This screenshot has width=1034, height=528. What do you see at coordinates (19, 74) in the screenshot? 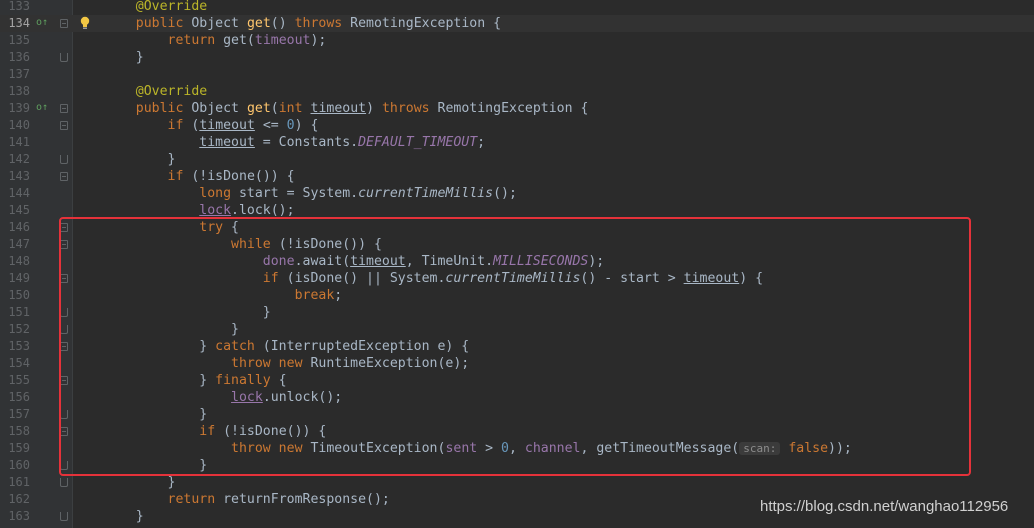
I see `line-number: 137` at bounding box center [19, 74].